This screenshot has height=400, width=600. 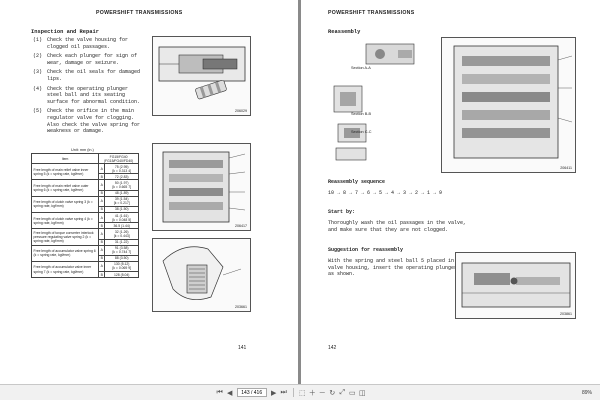 I want to click on next-page-icon: ▶, so click(x=274, y=393).